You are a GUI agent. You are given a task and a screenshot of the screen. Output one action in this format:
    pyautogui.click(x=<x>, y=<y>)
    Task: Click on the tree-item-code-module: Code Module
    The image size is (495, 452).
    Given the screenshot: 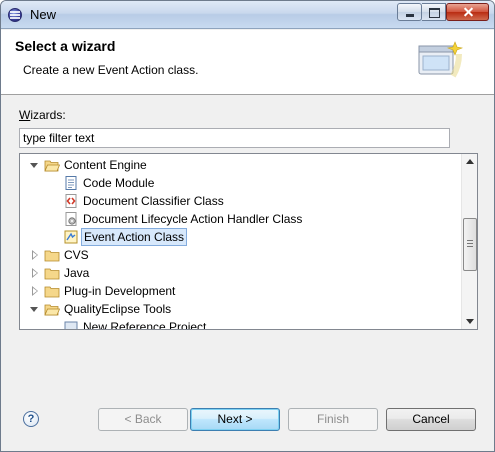 What is the action you would take?
    pyautogui.click(x=240, y=183)
    